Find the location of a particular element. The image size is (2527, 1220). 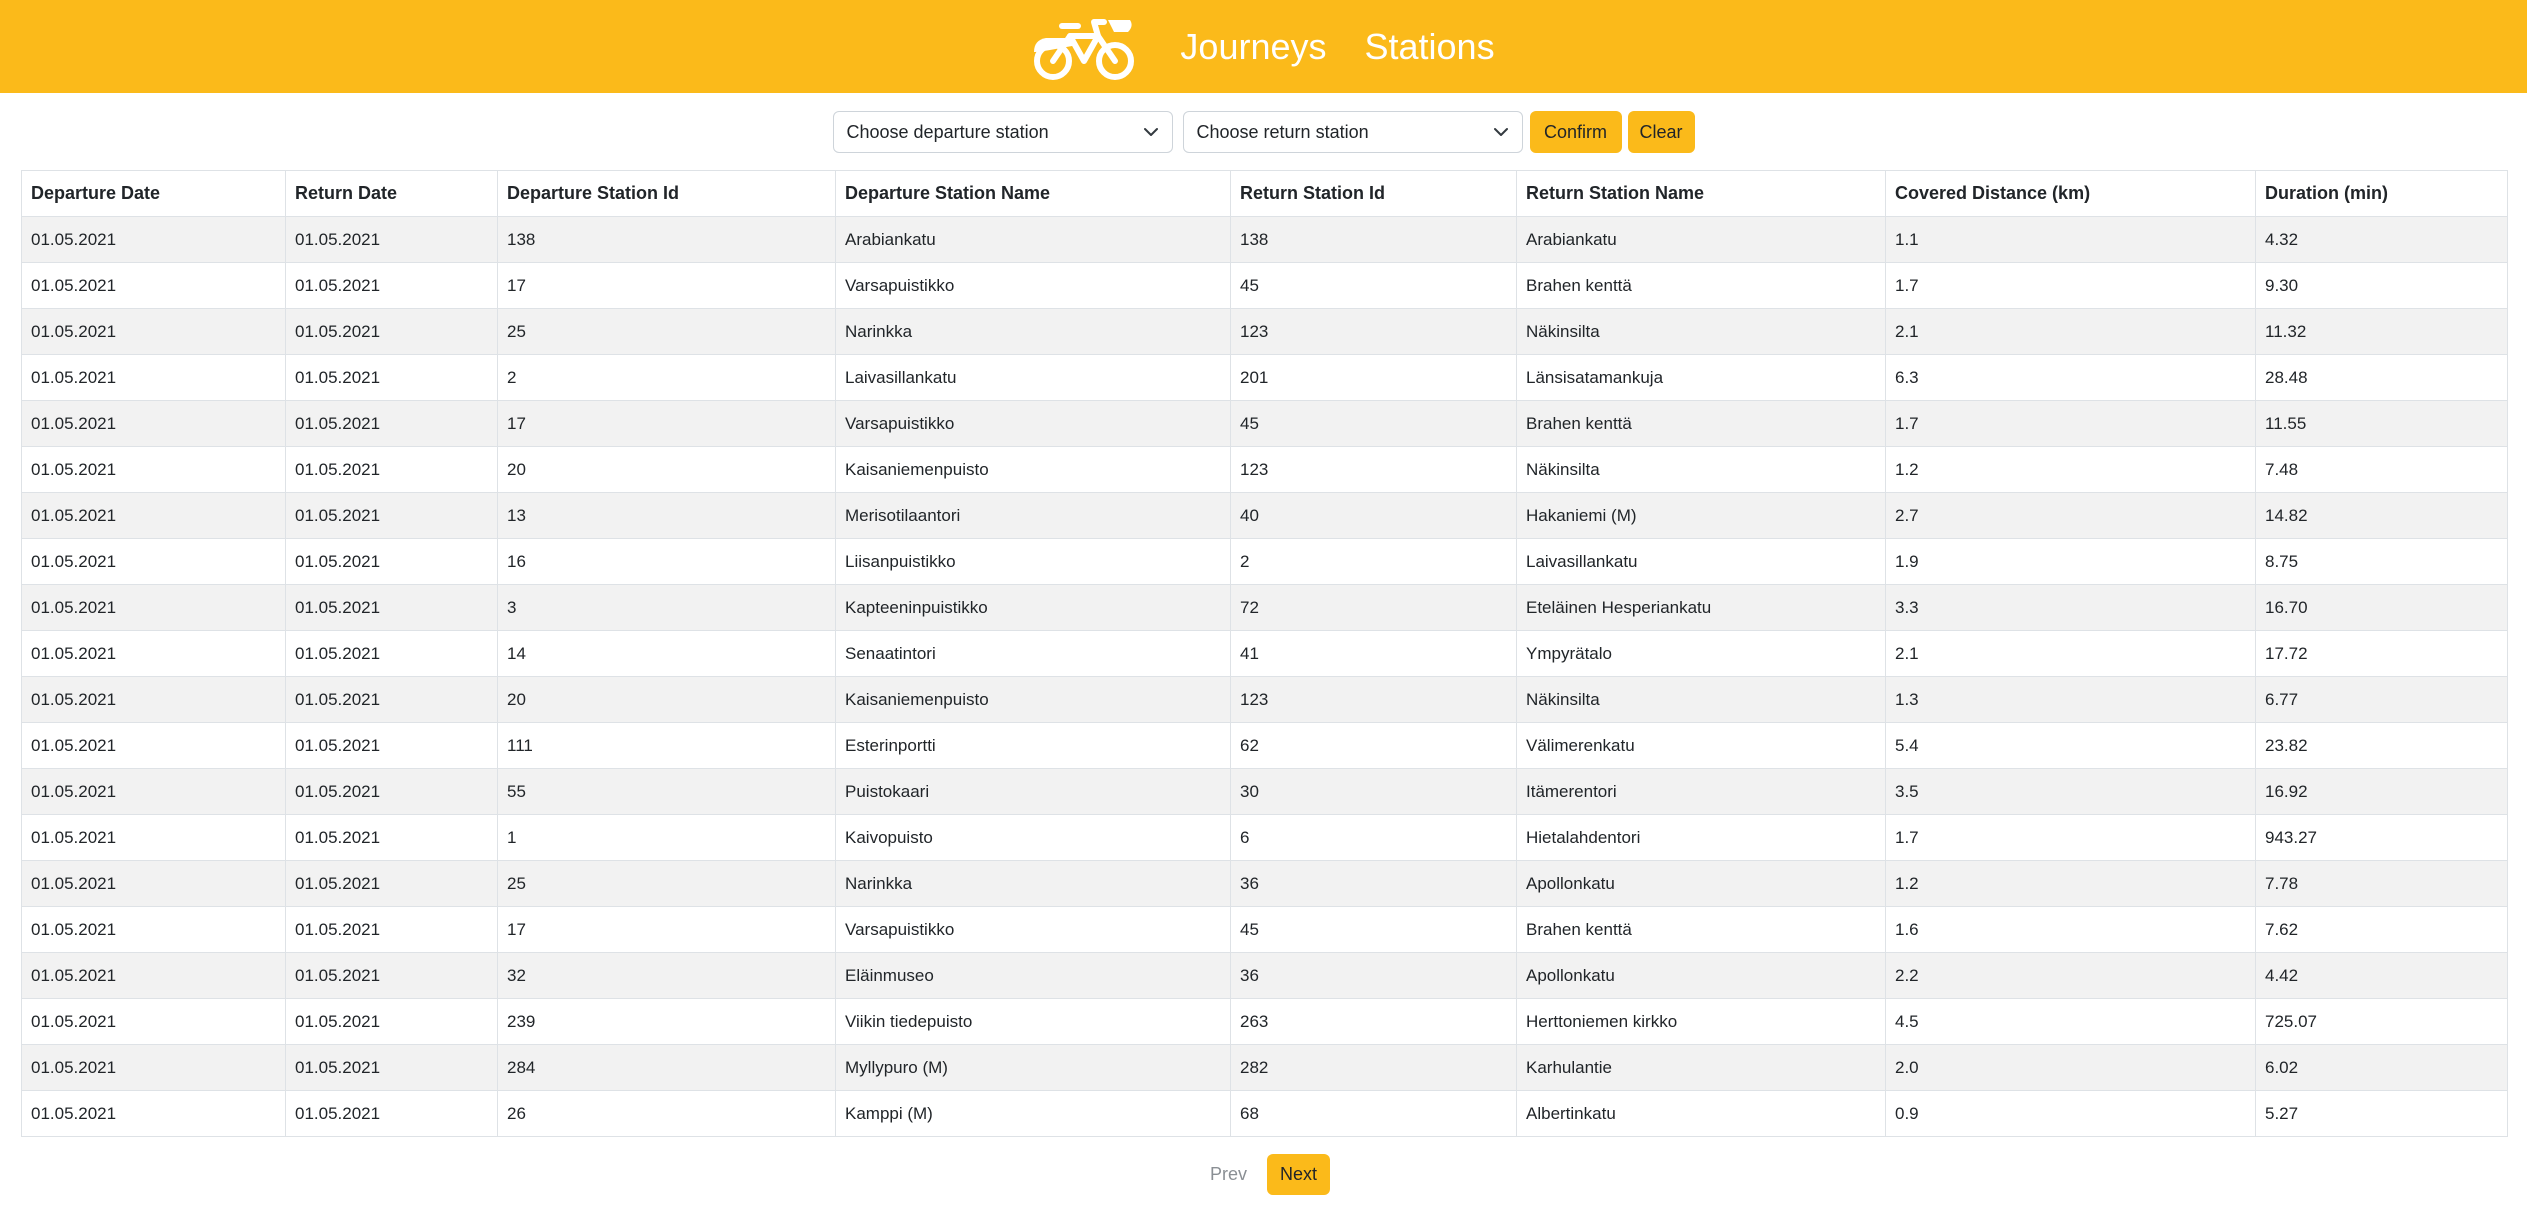

nav-link-journeys: Journeys is located at coordinates (1253, 46).